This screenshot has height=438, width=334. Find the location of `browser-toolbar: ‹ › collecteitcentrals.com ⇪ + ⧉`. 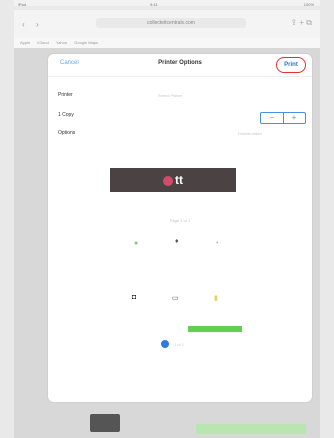

browser-toolbar: ‹ › collecteitcentrals.com ⇪ + ⧉ is located at coordinates (167, 24).